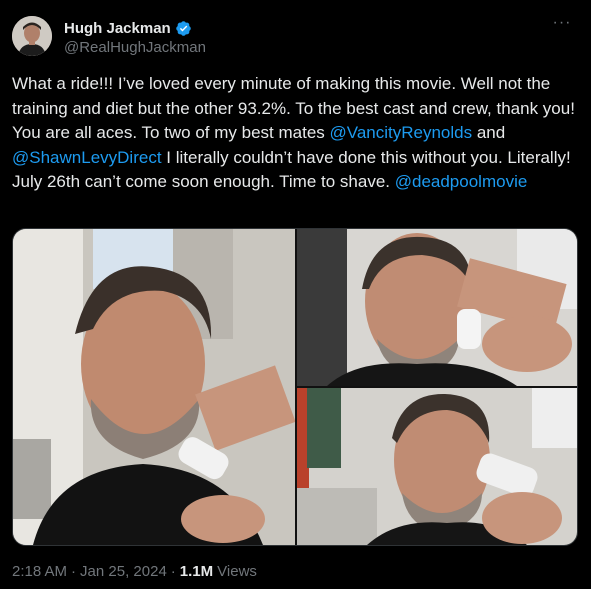  I want to click on mention-link-vancityreynolds: @VancityReynolds, so click(401, 132).